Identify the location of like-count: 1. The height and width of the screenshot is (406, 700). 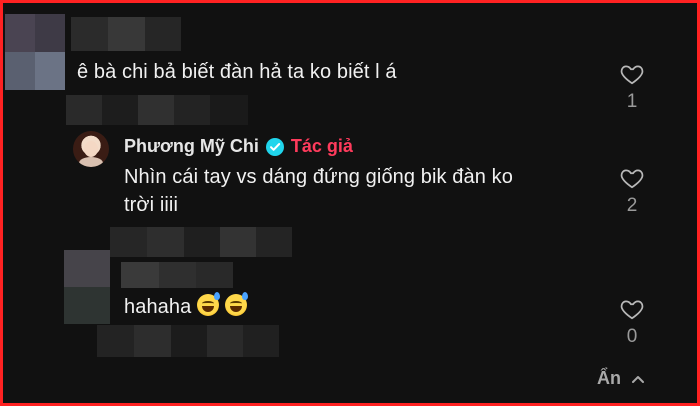
(632, 101).